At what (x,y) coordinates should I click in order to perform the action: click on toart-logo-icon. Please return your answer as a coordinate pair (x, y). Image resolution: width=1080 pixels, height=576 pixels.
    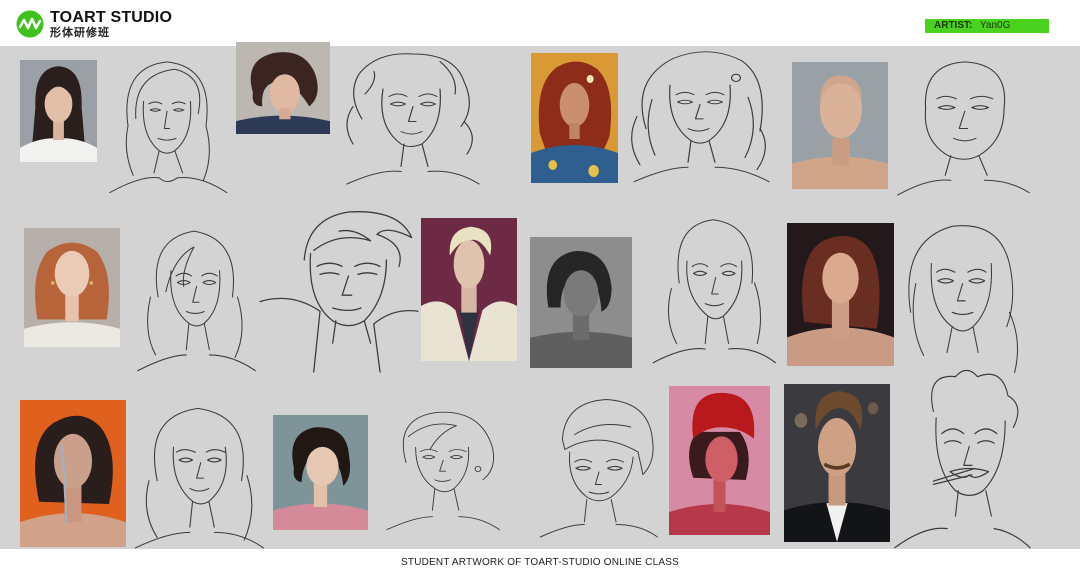
    Looking at the image, I should click on (30, 24).